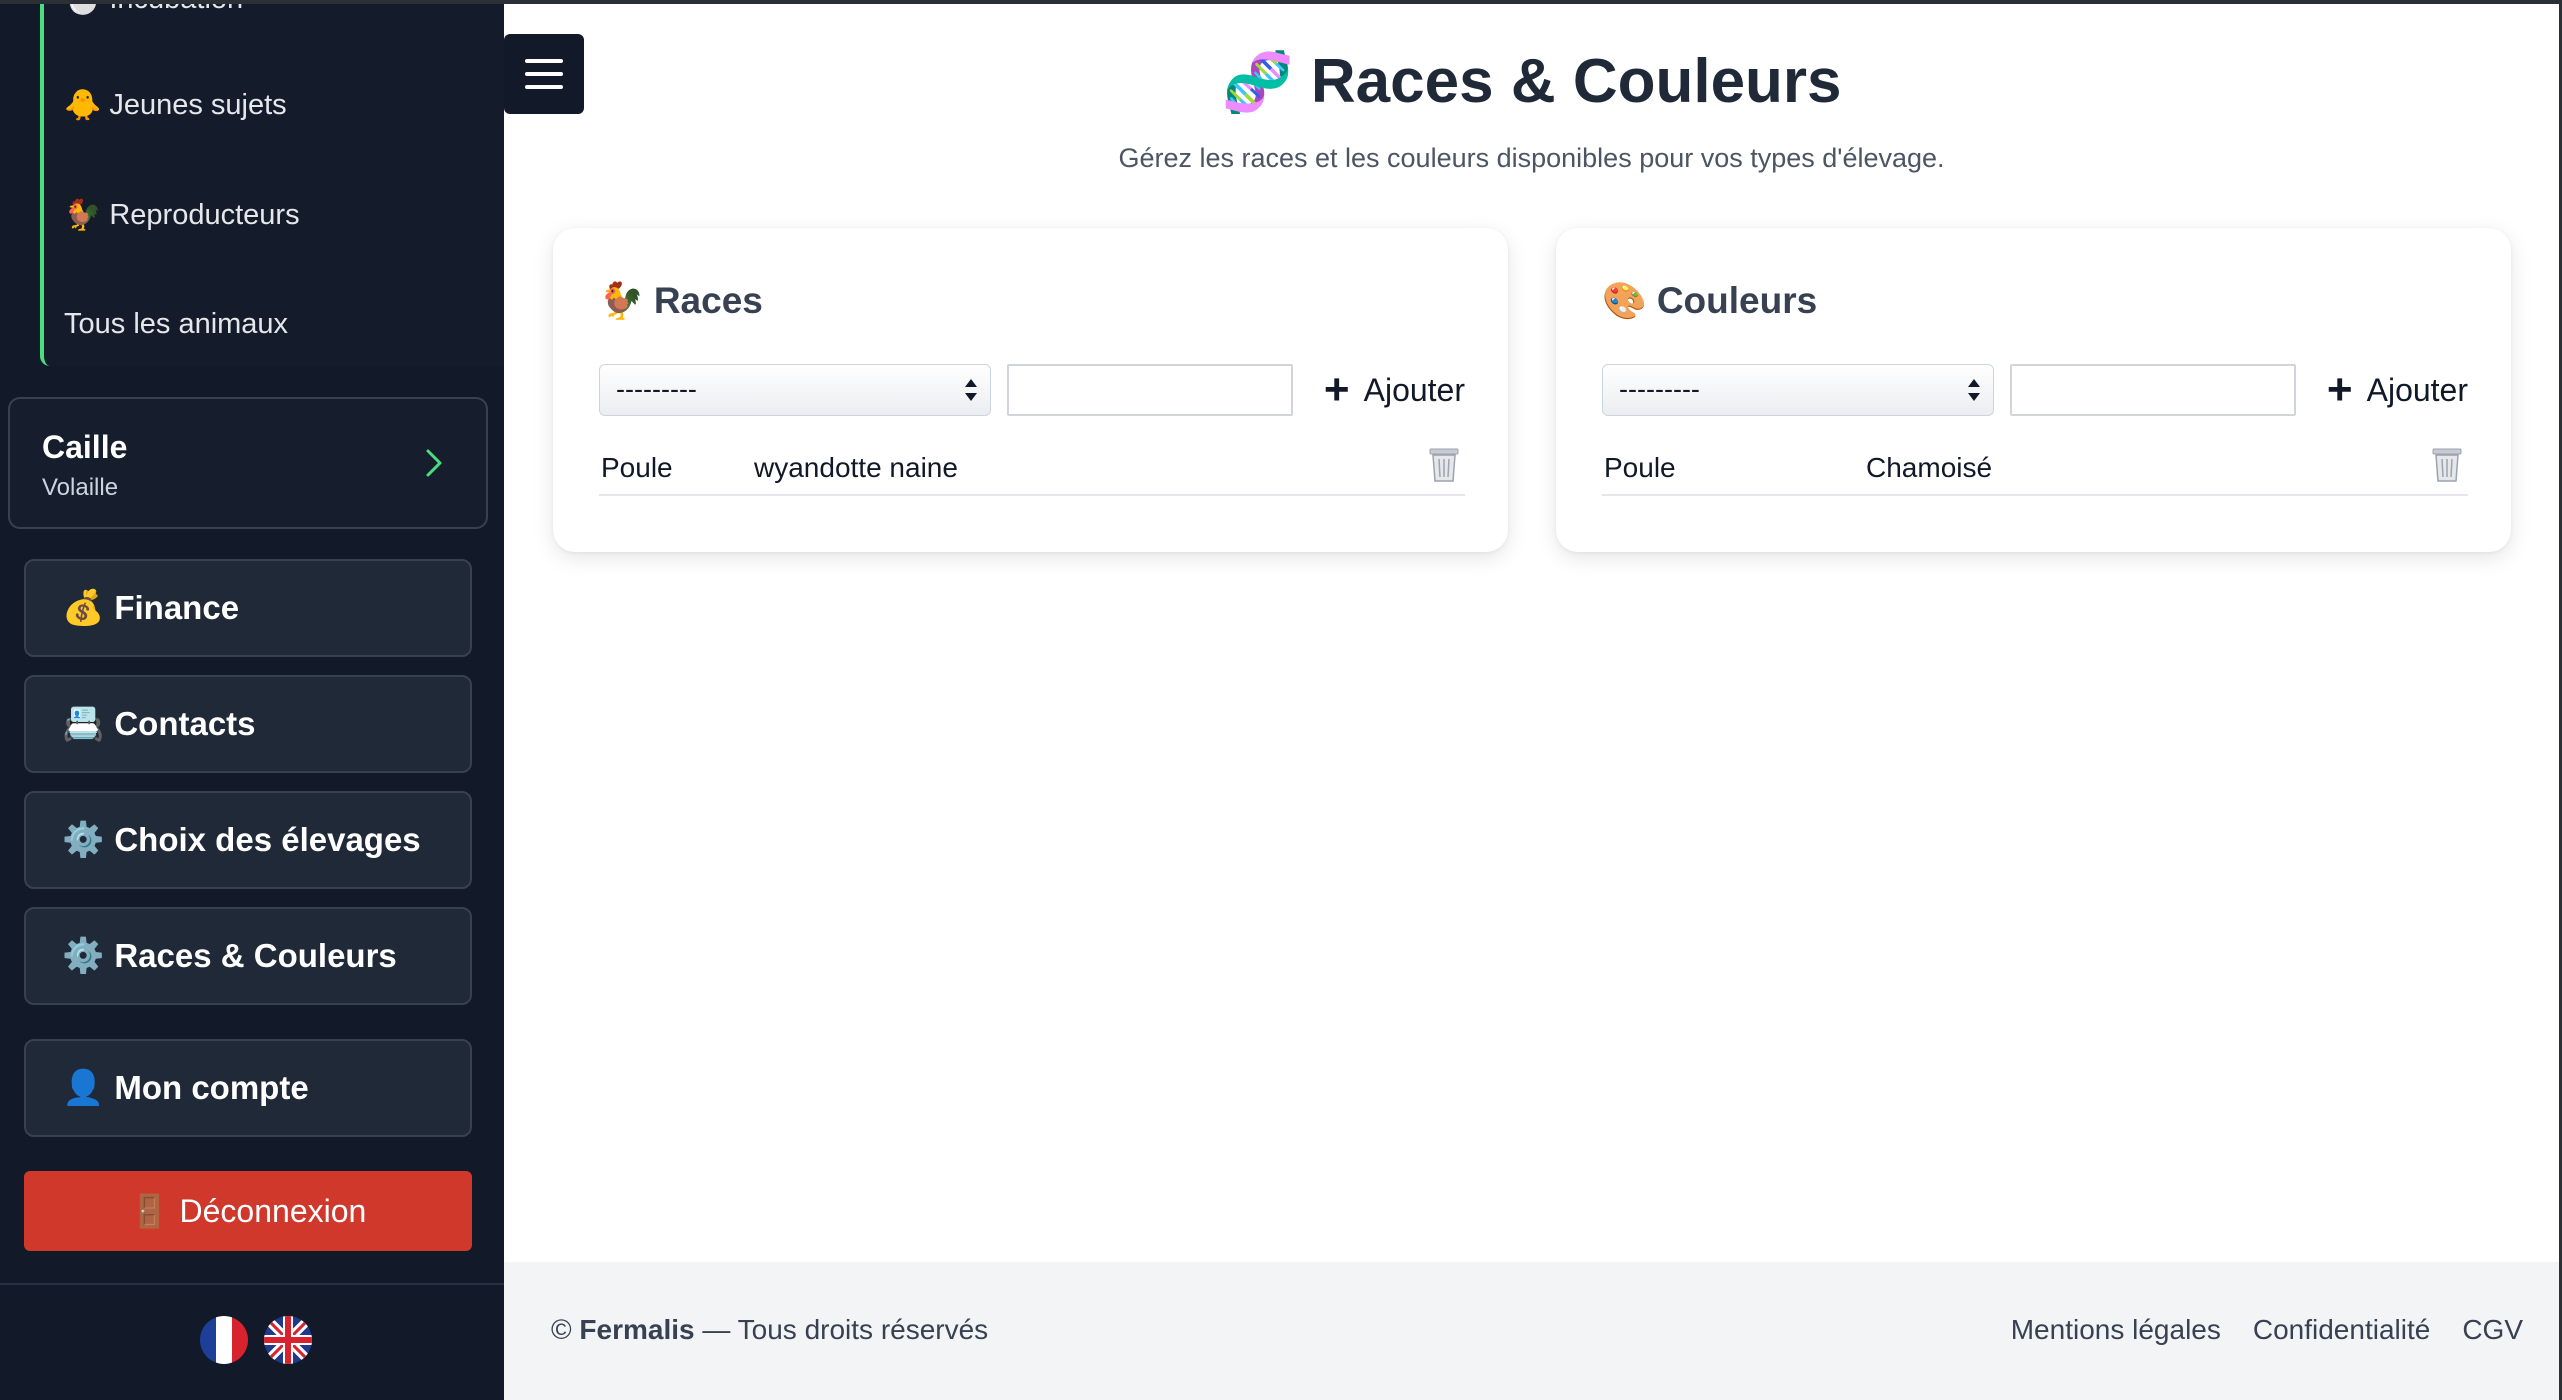 Image resolution: width=2562 pixels, height=1400 pixels. I want to click on footer-link-mentions-legales: Mentions légales, so click(2116, 1330).